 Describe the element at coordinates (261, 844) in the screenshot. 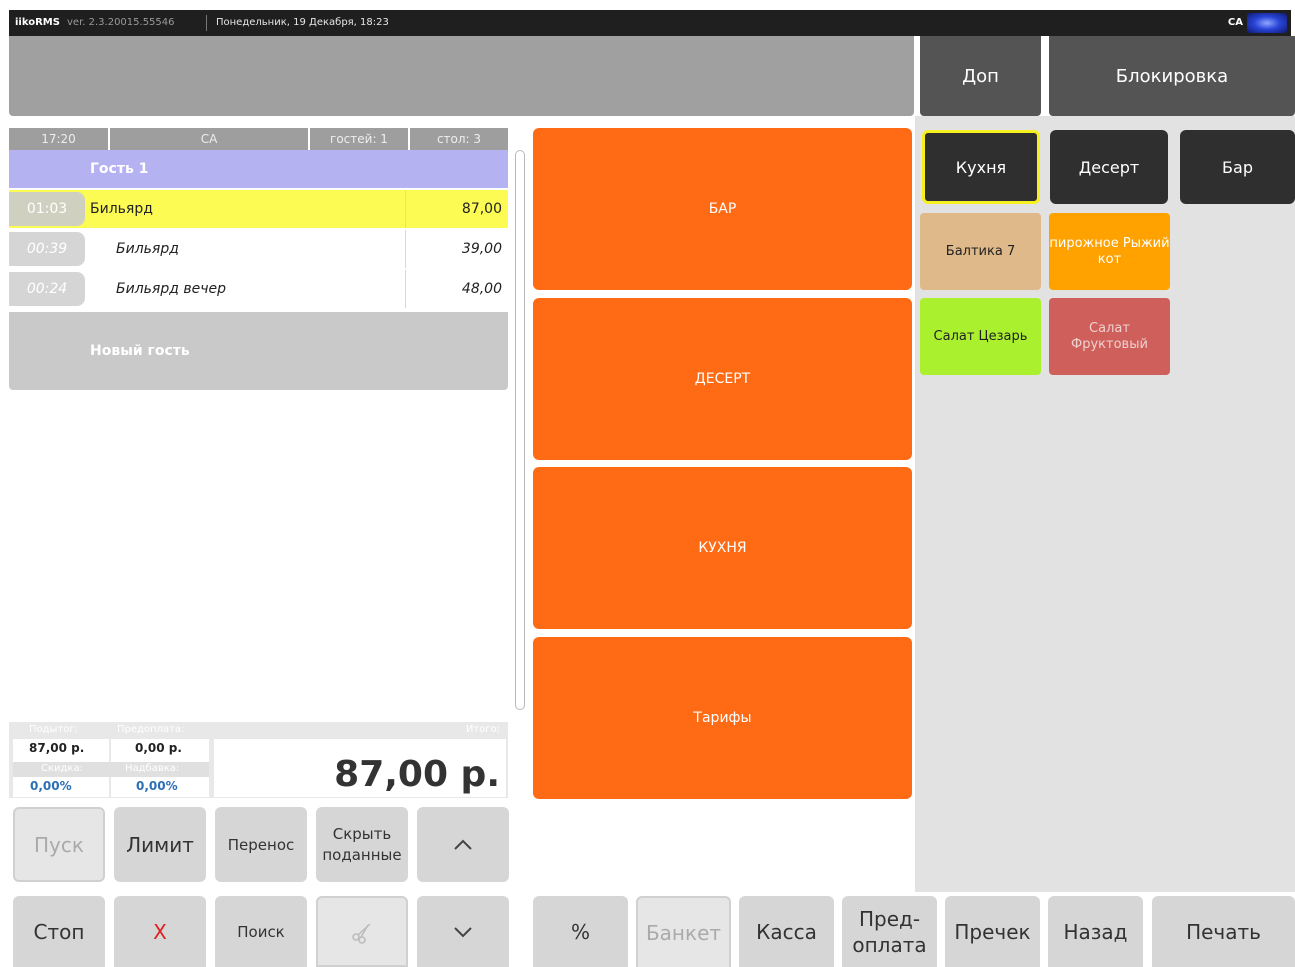

I see `transfer-button: Перенос` at that location.